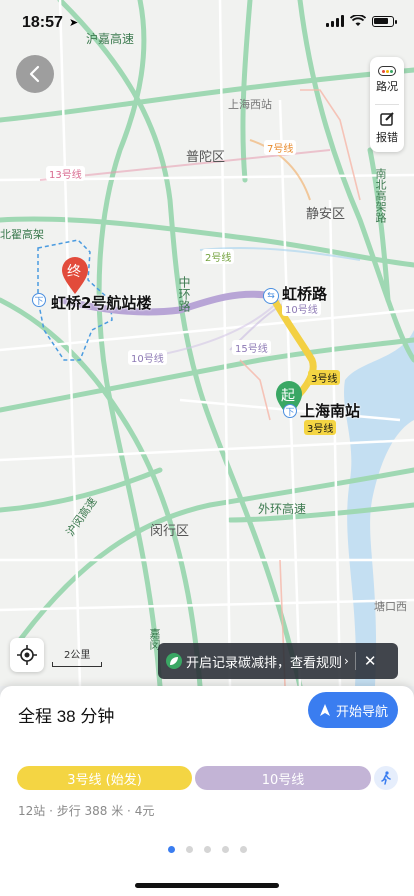 The width and height of the screenshot is (414, 896). What do you see at coordinates (387, 86) in the screenshot?
I see `traffic-label: 路况` at bounding box center [387, 86].